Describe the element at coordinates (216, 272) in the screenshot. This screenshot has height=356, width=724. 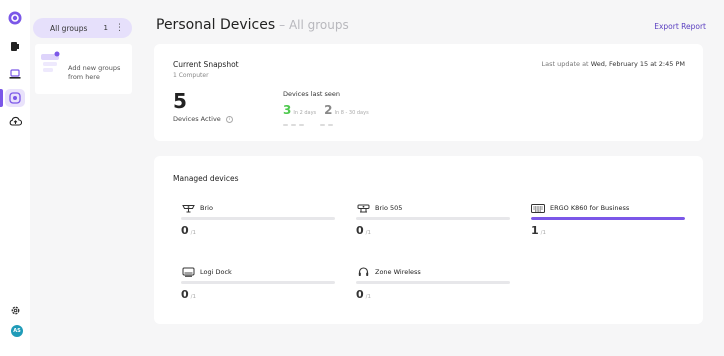
I see `device-name: Logi Dock` at that location.